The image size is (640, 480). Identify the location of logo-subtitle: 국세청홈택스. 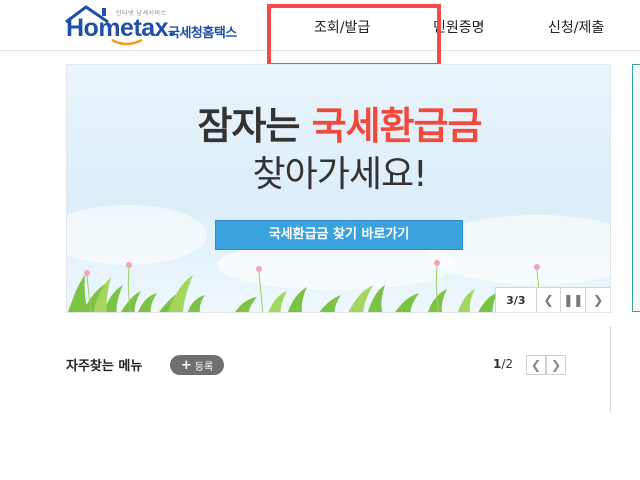
(202, 33).